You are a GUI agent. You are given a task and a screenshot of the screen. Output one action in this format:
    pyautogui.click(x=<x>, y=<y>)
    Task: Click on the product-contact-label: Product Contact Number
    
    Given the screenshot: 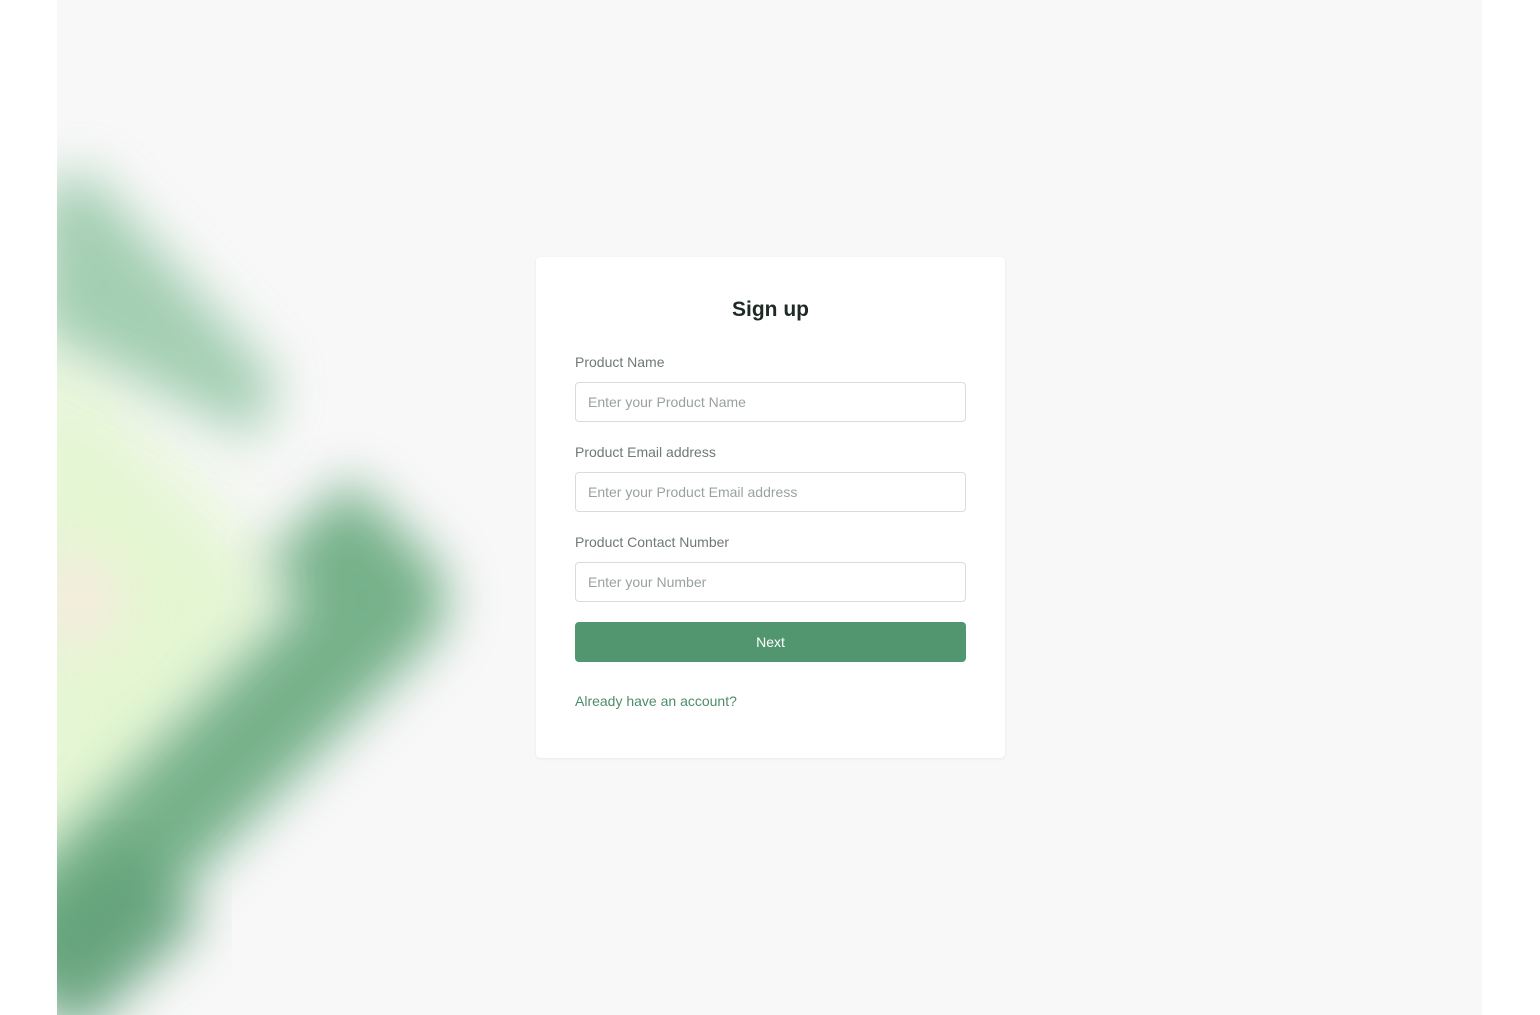 What is the action you would take?
    pyautogui.click(x=652, y=542)
    